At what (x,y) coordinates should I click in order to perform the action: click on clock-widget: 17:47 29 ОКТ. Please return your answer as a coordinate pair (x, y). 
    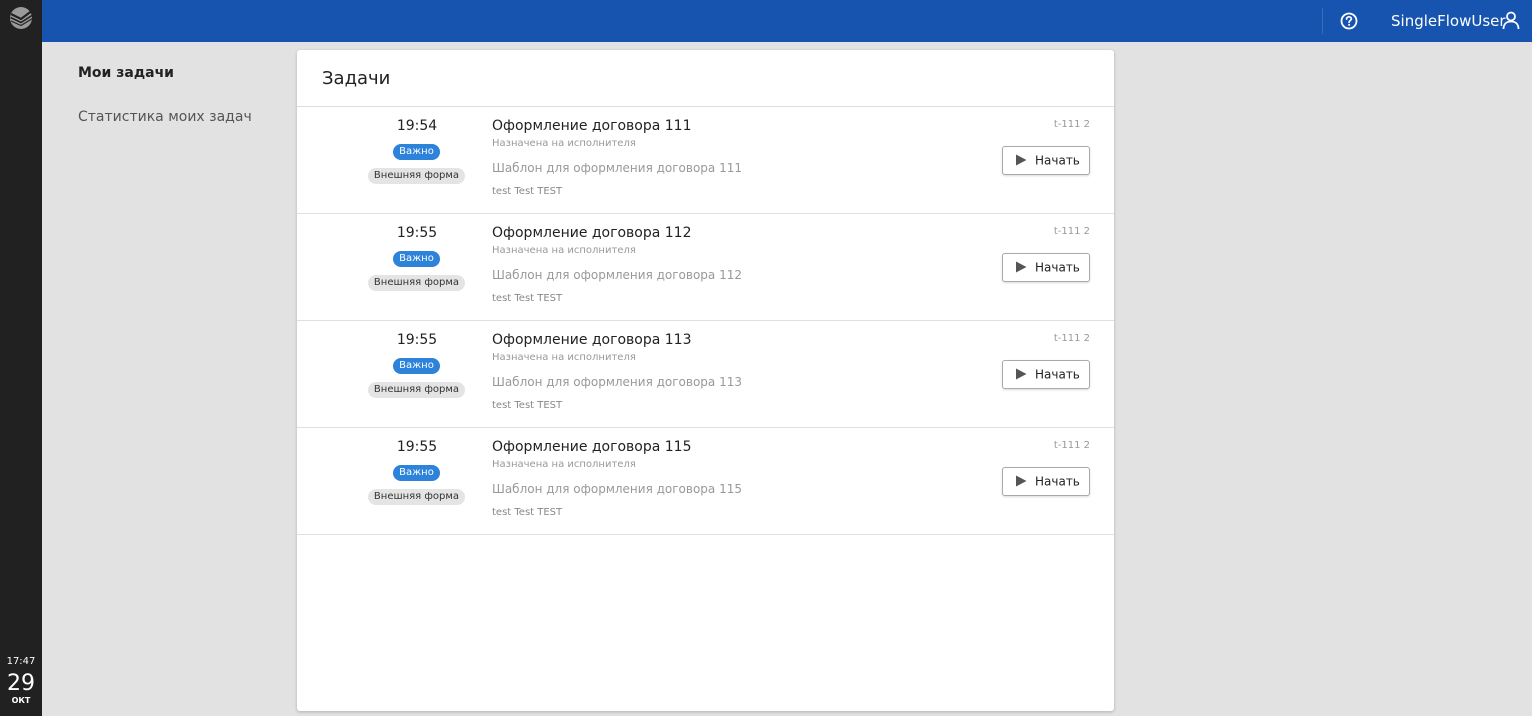
    Looking at the image, I should click on (21, 681).